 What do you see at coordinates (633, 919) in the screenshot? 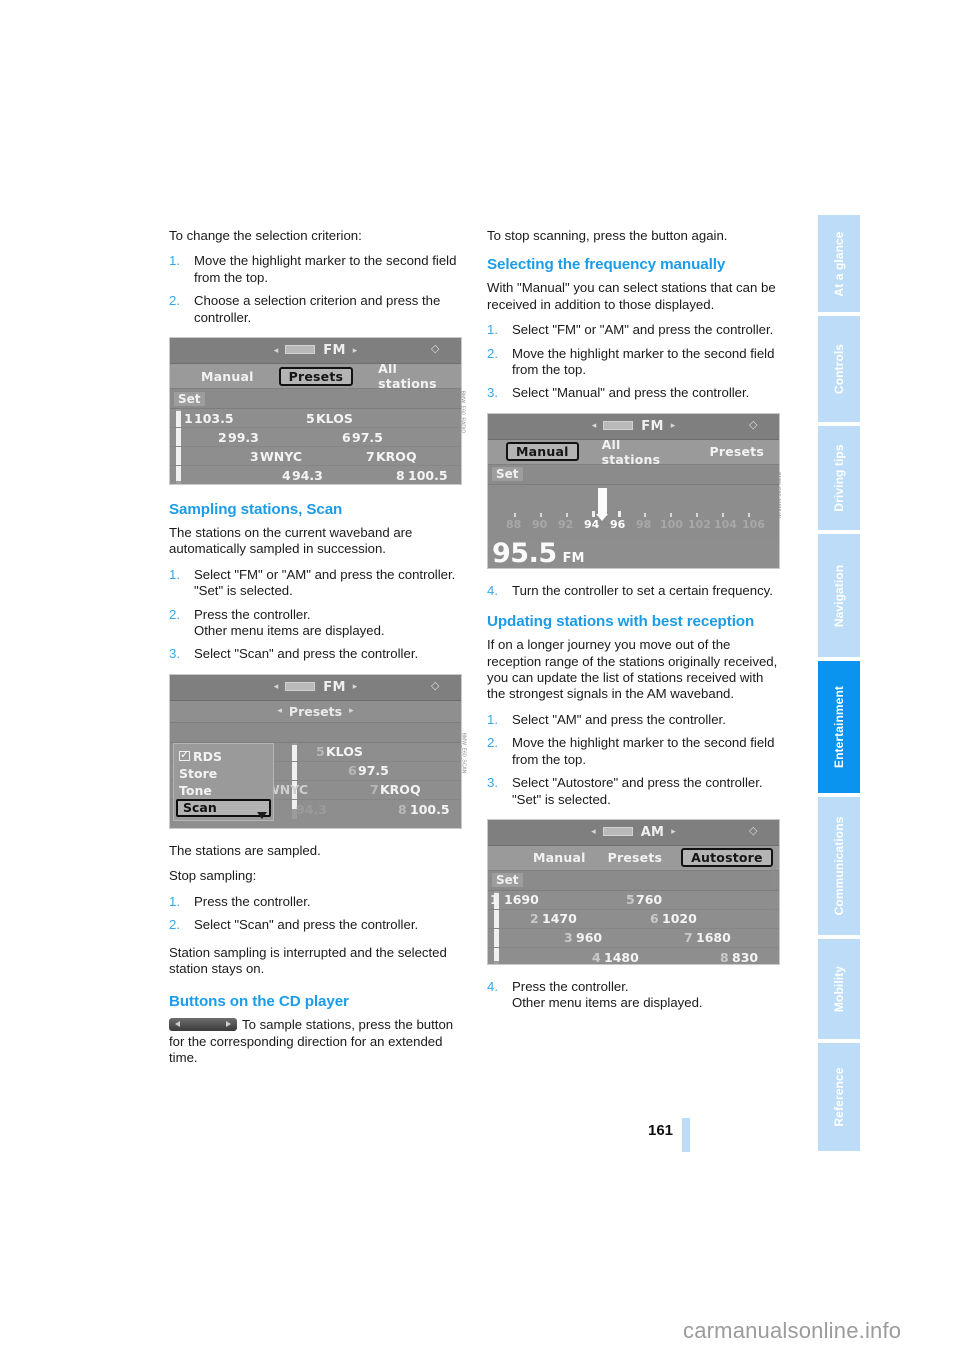
I see `table-row: 2 1470 6 1020` at bounding box center [633, 919].